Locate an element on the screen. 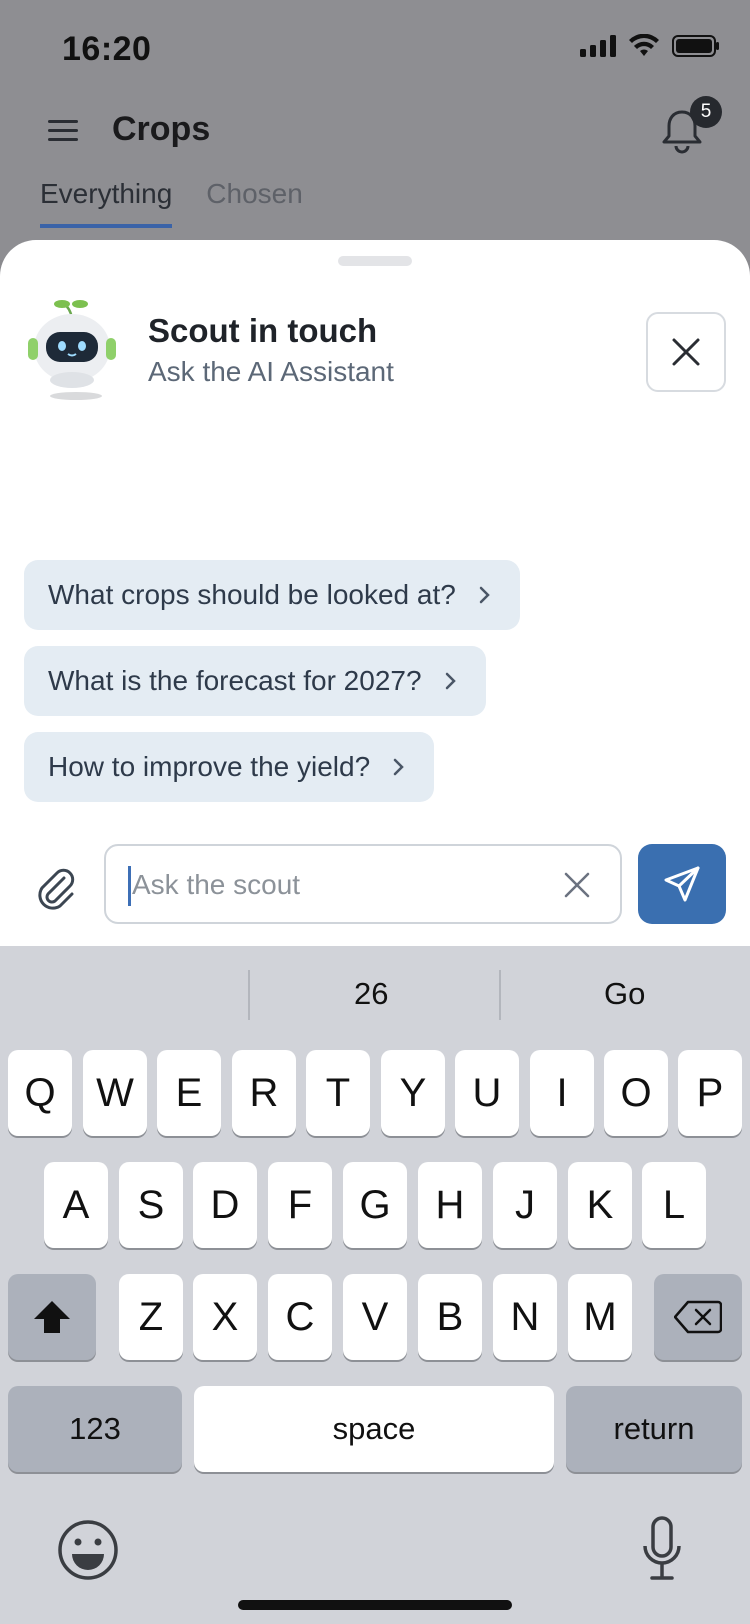 The width and height of the screenshot is (750, 1624). prediction-3: Go is located at coordinates (624, 994).